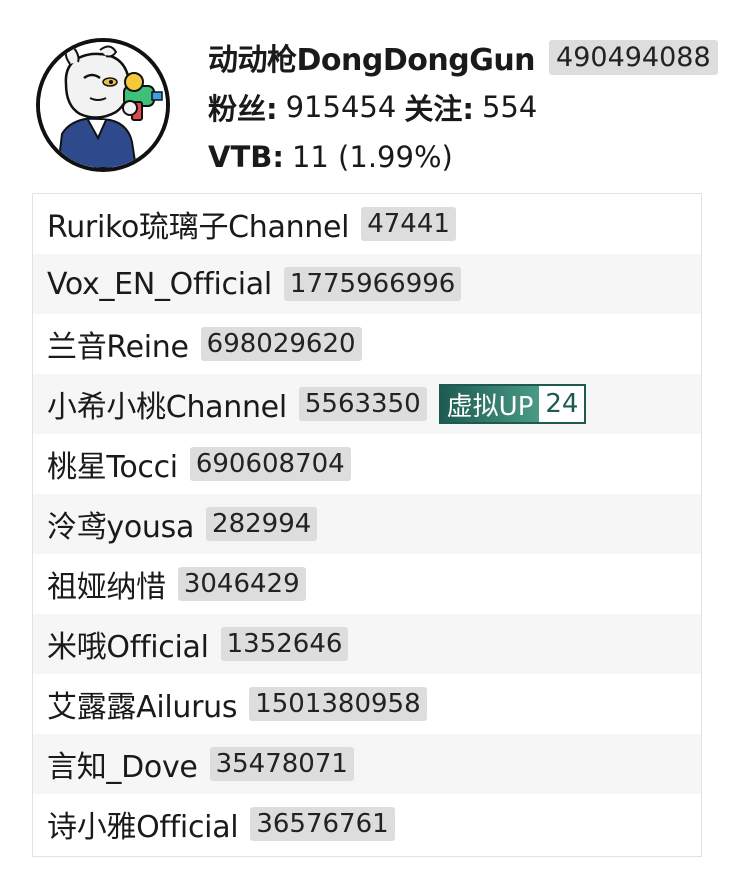 The height and width of the screenshot is (889, 734). What do you see at coordinates (439, 109) in the screenshot?
I see `follow-label: 关注:` at bounding box center [439, 109].